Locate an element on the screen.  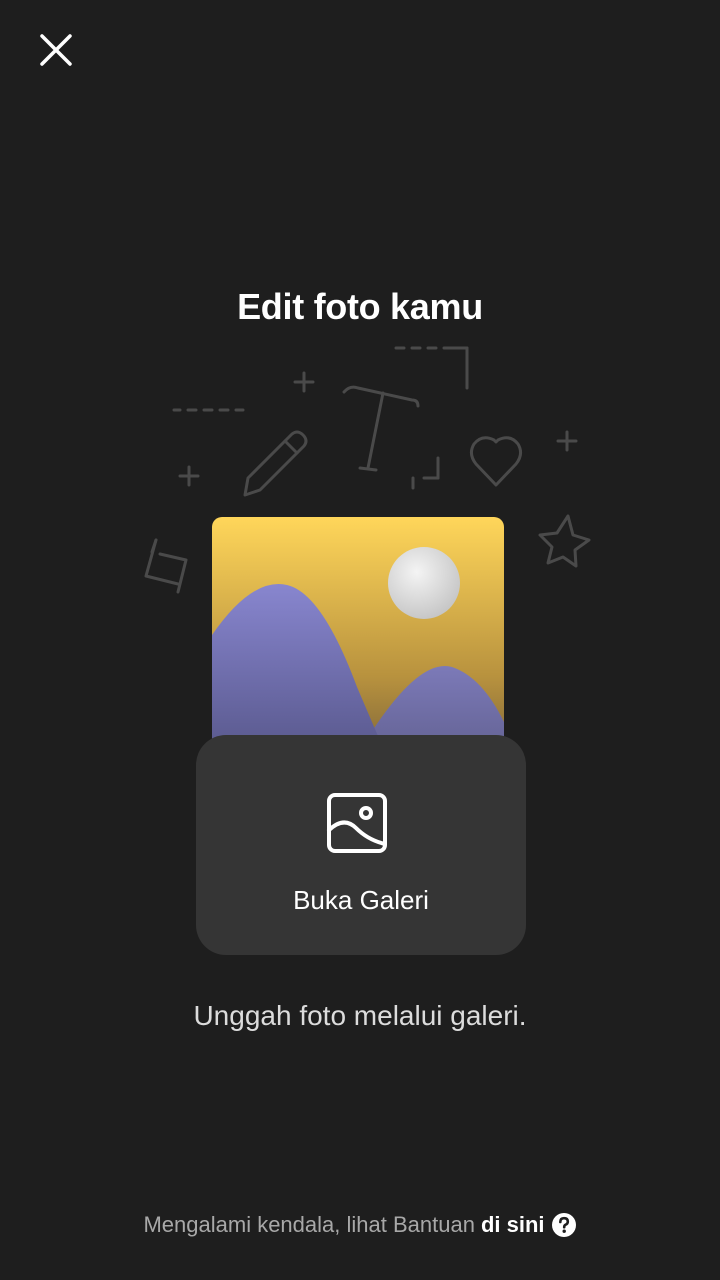
text-icon is located at coordinates (381, 428).